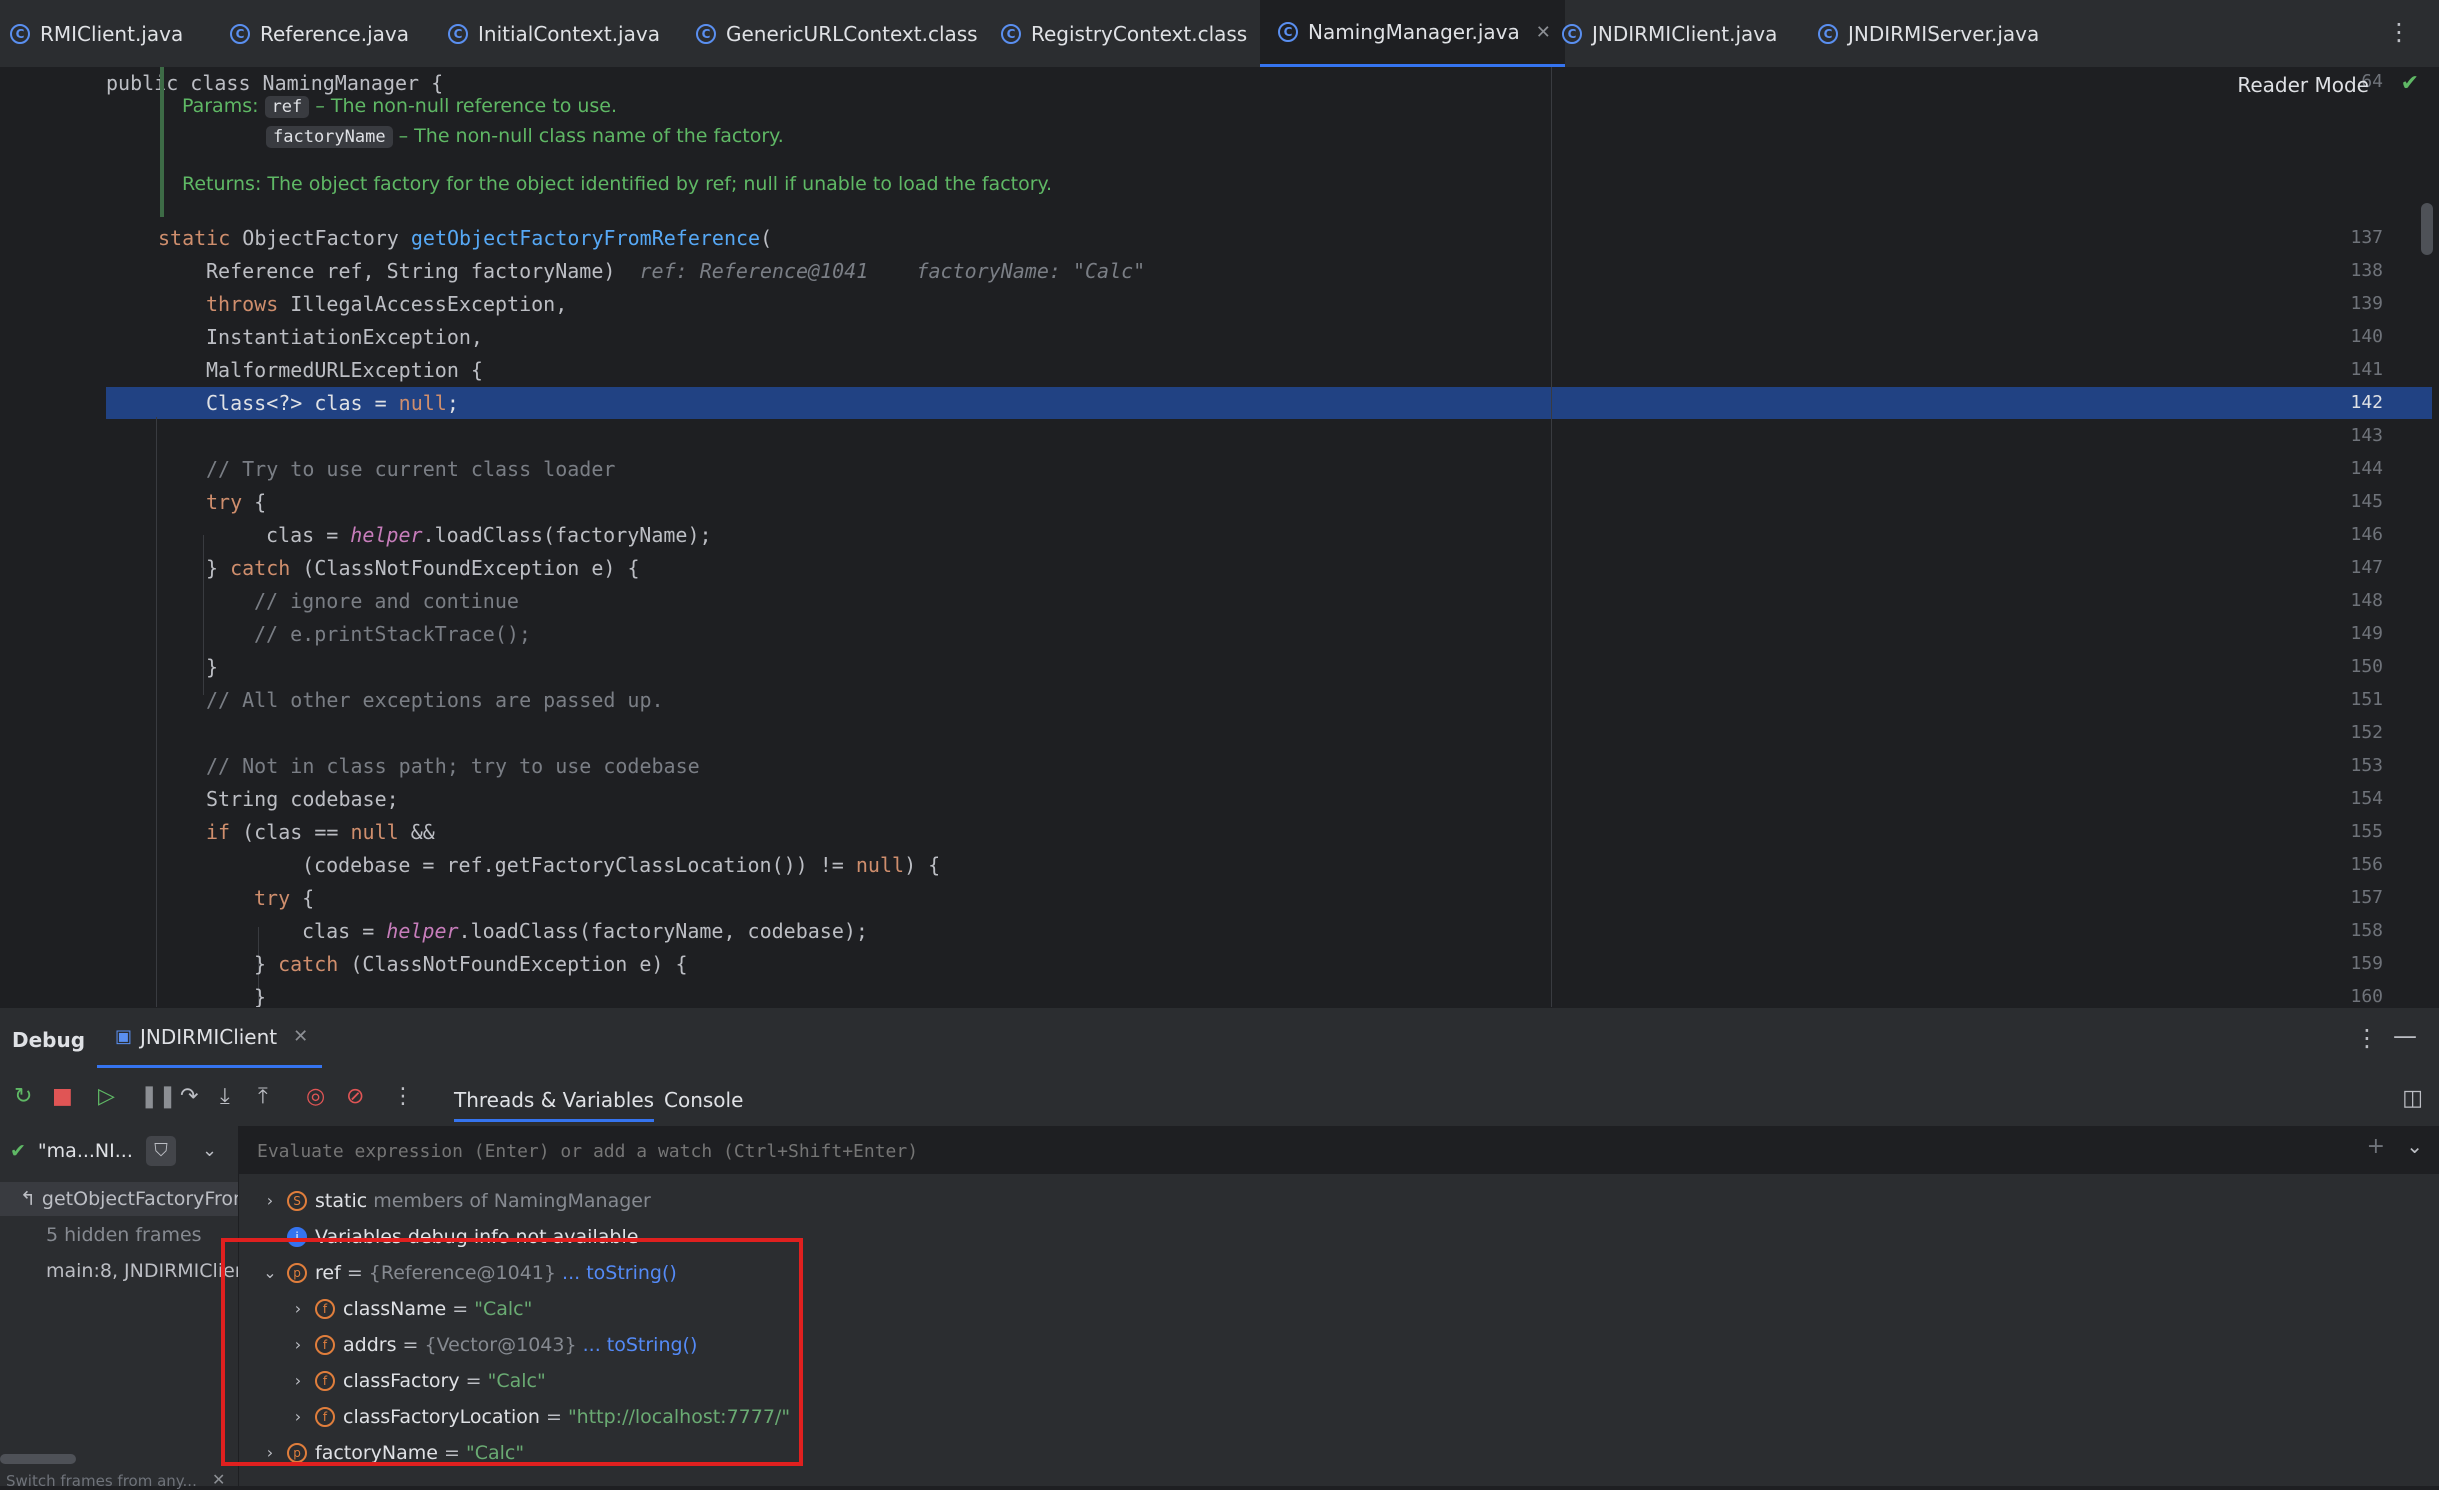 The image size is (2439, 1490). Describe the element at coordinates (315, 1096) in the screenshot. I see `view-breakpoints-icon: ◎` at that location.